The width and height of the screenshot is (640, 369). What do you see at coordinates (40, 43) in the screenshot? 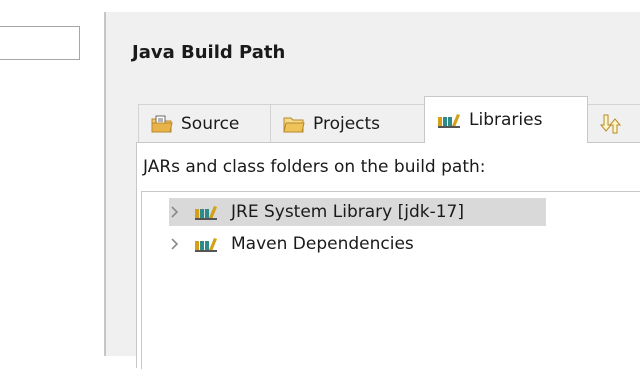
I see `filter-input` at bounding box center [40, 43].